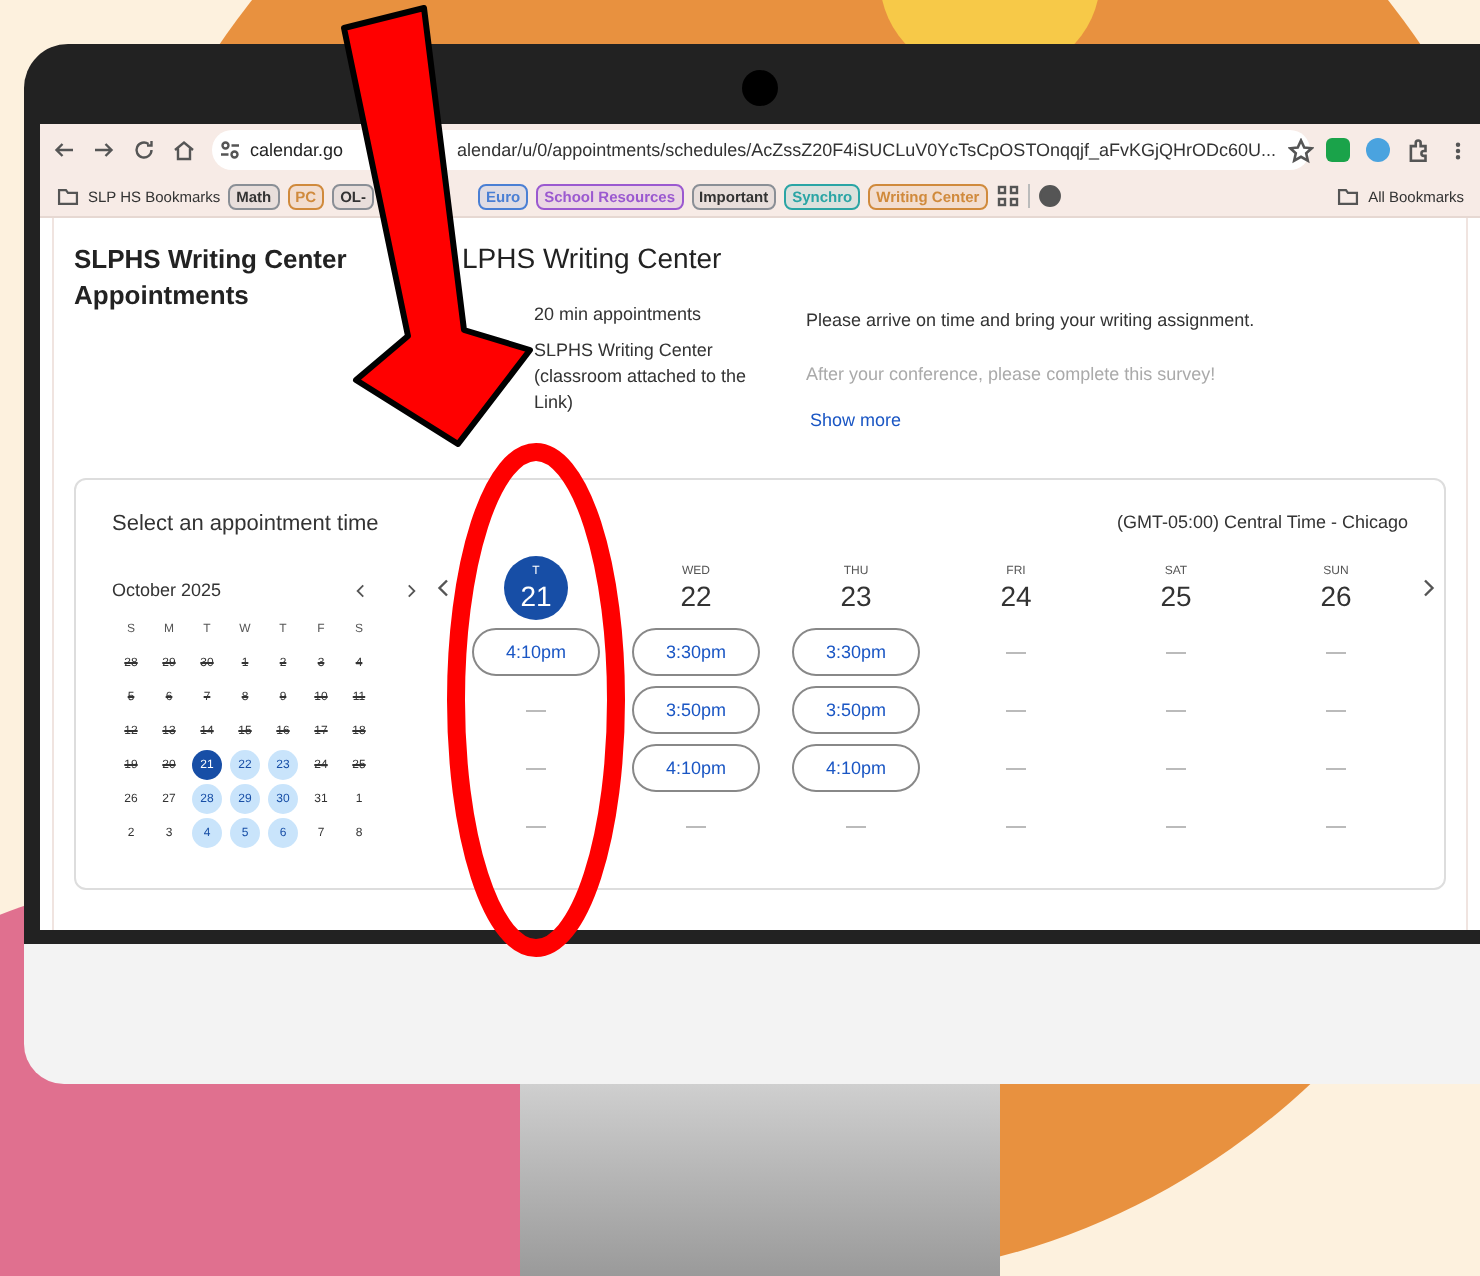 This screenshot has width=1480, height=1276. I want to click on puzzle-icon, so click(1419, 150).